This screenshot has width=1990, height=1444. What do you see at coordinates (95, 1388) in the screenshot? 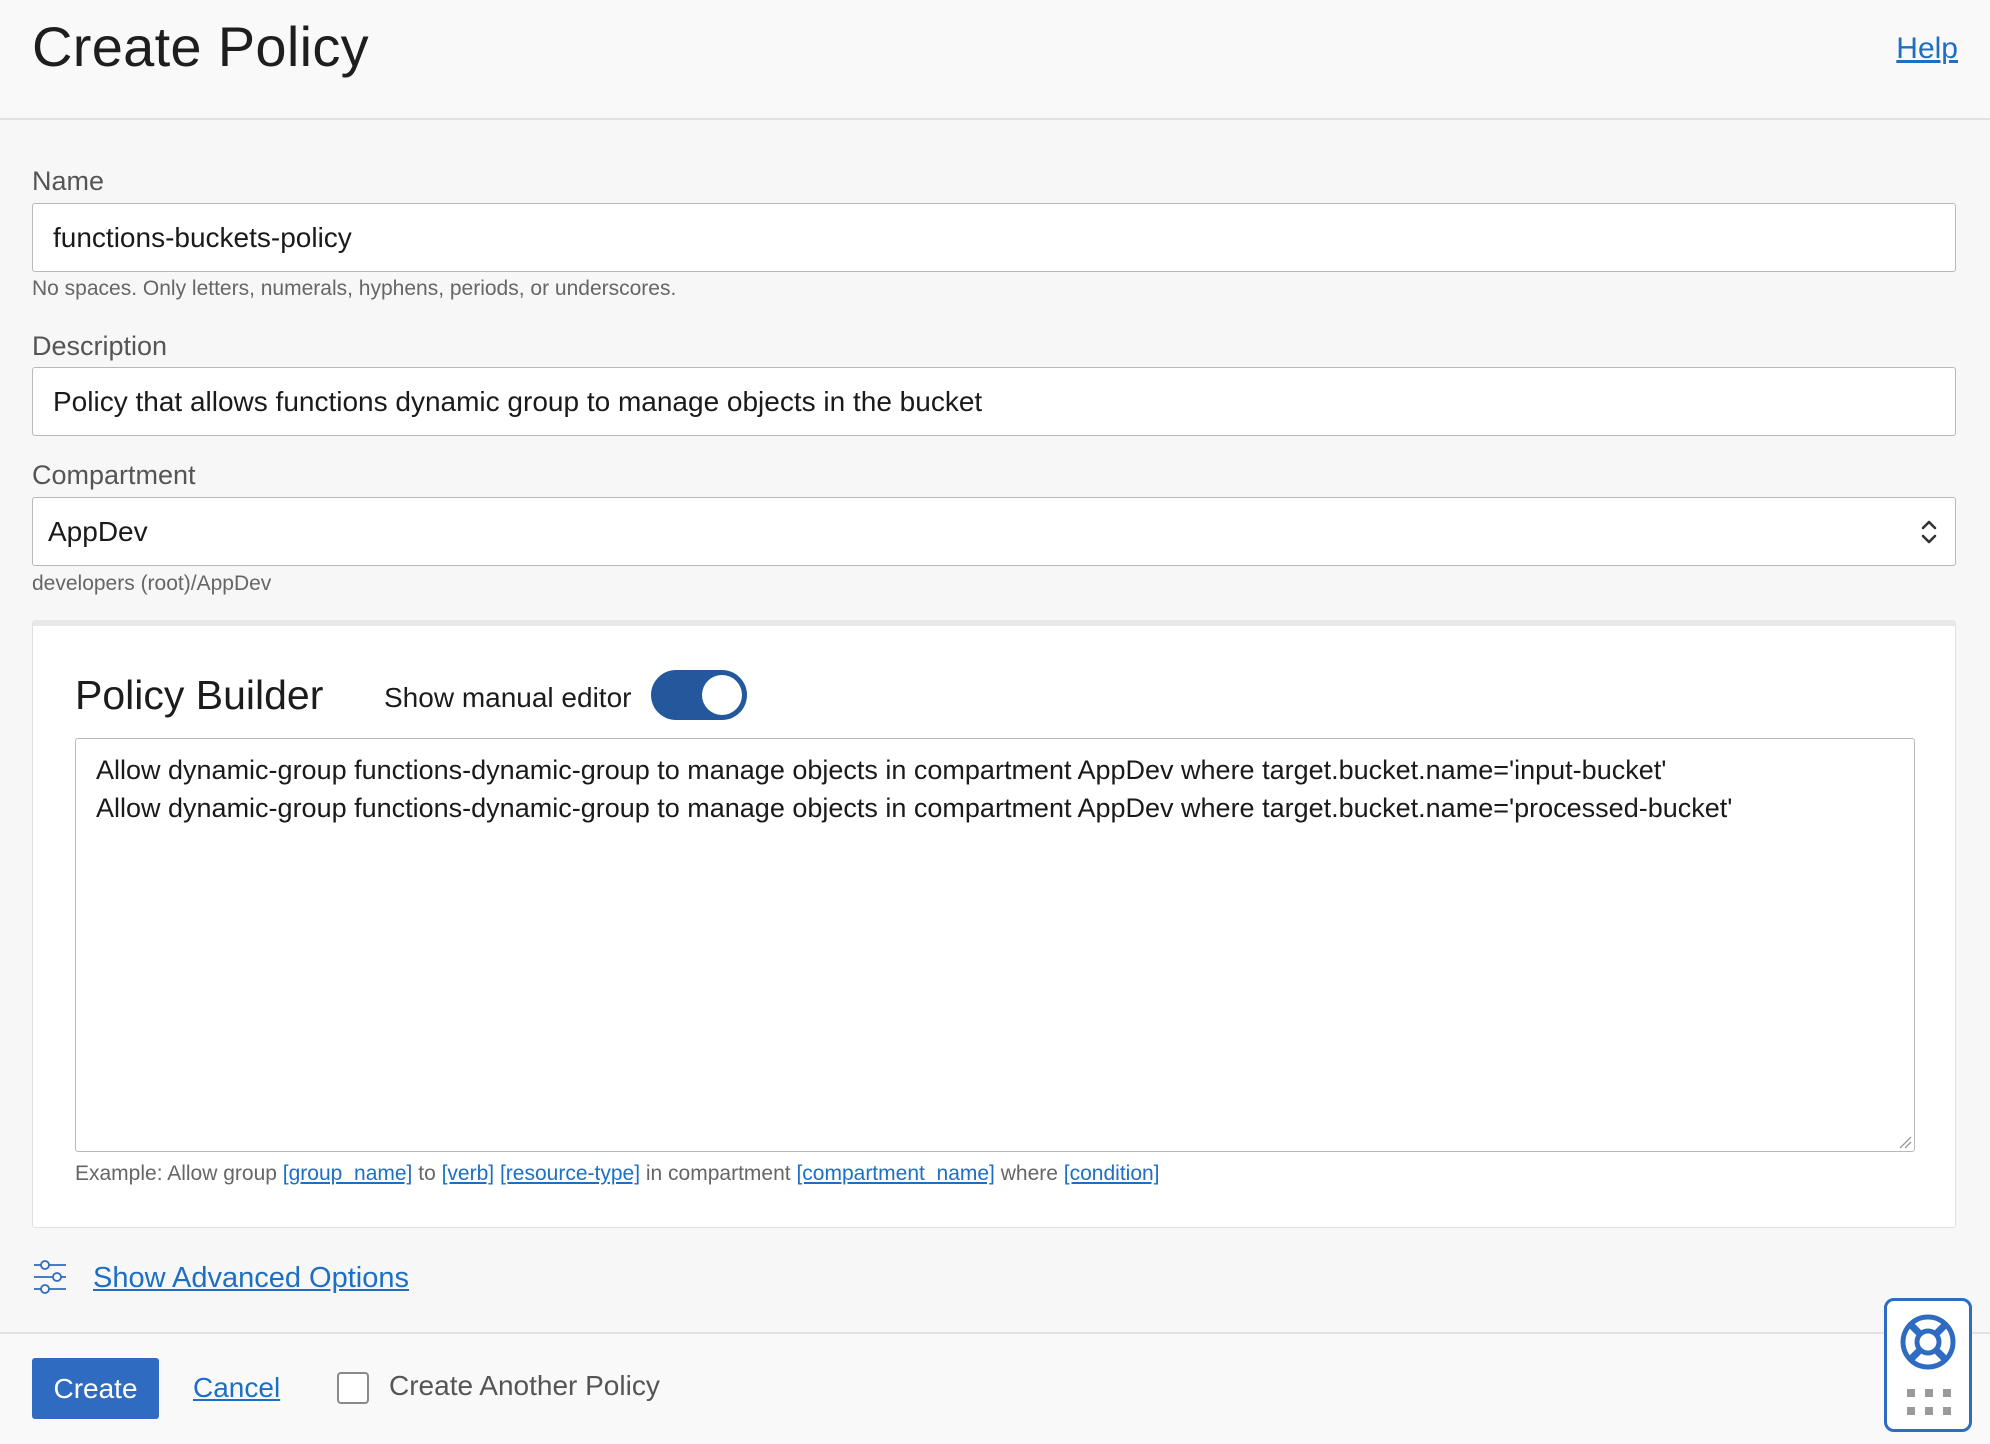
I see `create-button: Create` at bounding box center [95, 1388].